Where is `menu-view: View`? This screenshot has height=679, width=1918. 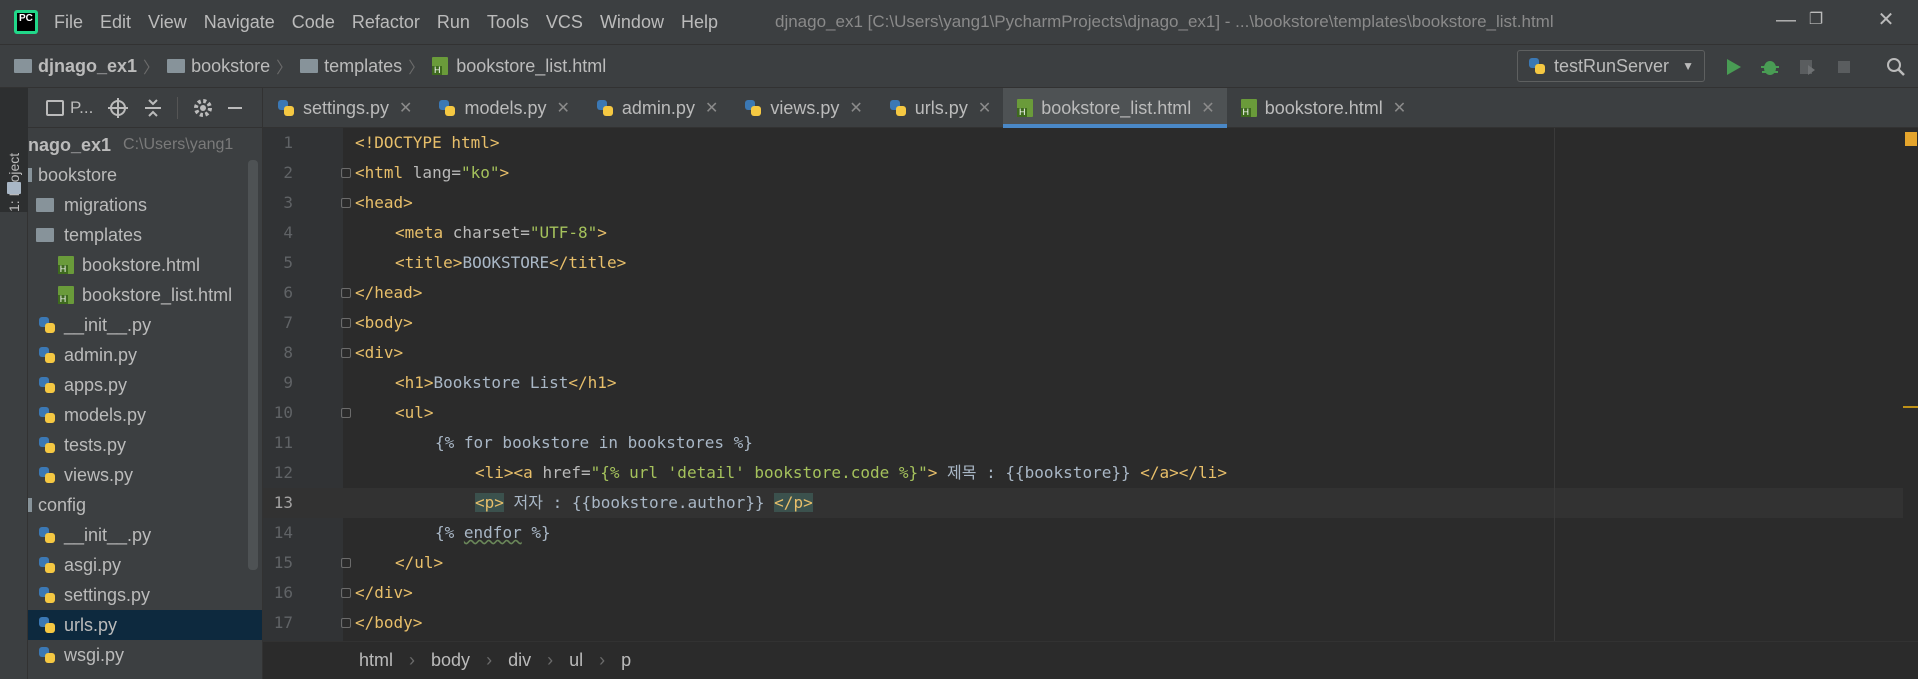 menu-view: View is located at coordinates (167, 22).